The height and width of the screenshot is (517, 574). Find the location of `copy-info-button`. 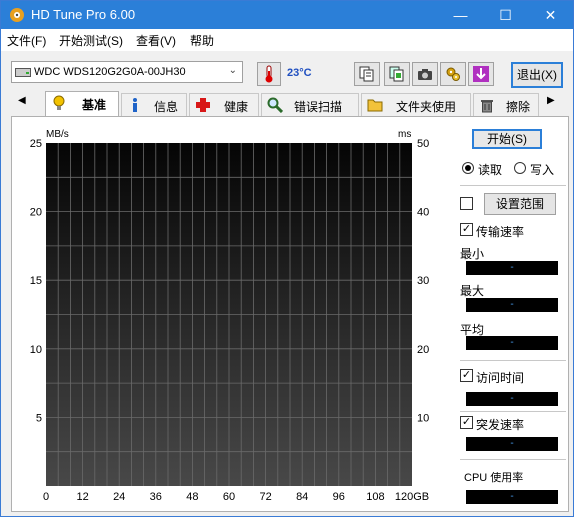

copy-info-button is located at coordinates (367, 74).